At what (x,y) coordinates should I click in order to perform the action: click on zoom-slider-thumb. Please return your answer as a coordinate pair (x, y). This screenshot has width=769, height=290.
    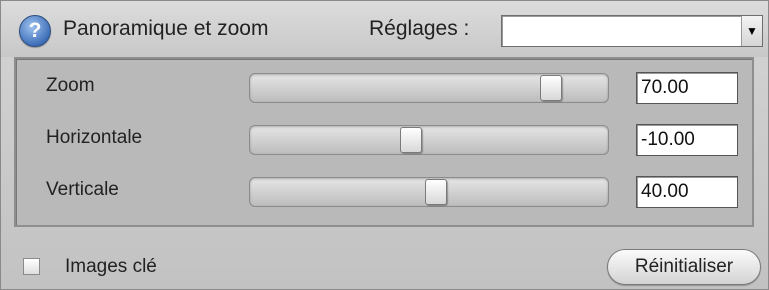
    Looking at the image, I should click on (550, 88).